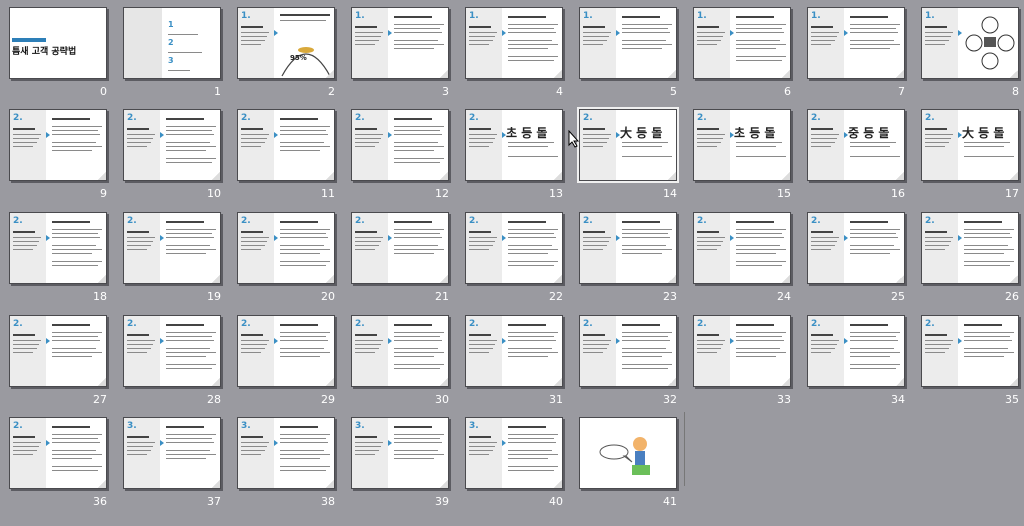 The image size is (1024, 526). I want to click on slide-thumbnail: 틈새 고객 공략법, so click(58, 43).